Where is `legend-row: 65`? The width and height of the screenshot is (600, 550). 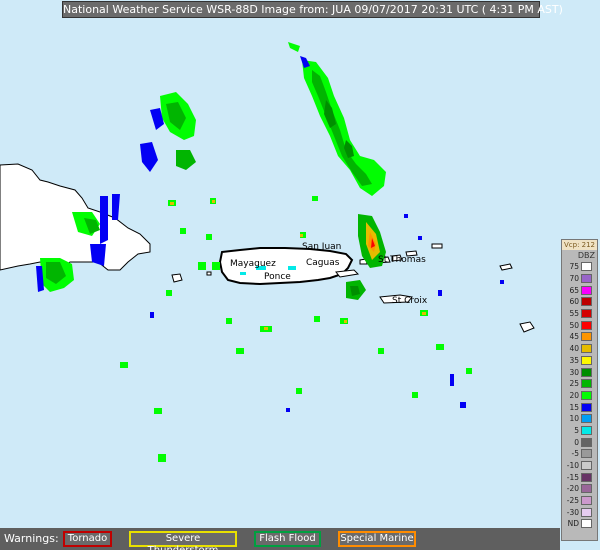
legend-row: 65 is located at coordinates (579, 290).